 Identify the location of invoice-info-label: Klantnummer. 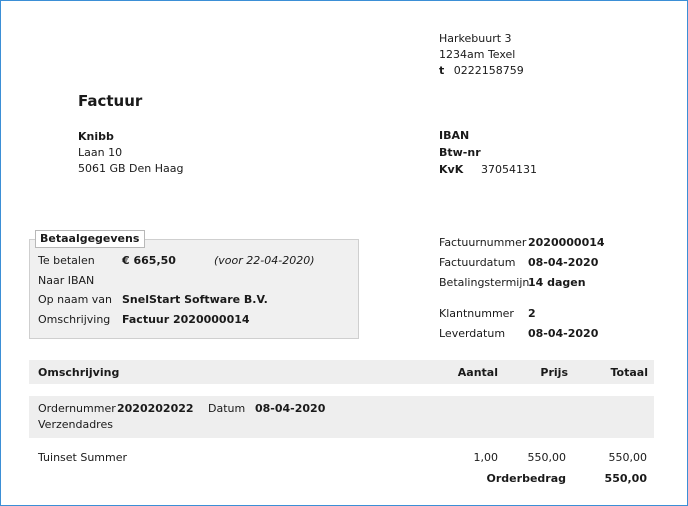
(476, 313).